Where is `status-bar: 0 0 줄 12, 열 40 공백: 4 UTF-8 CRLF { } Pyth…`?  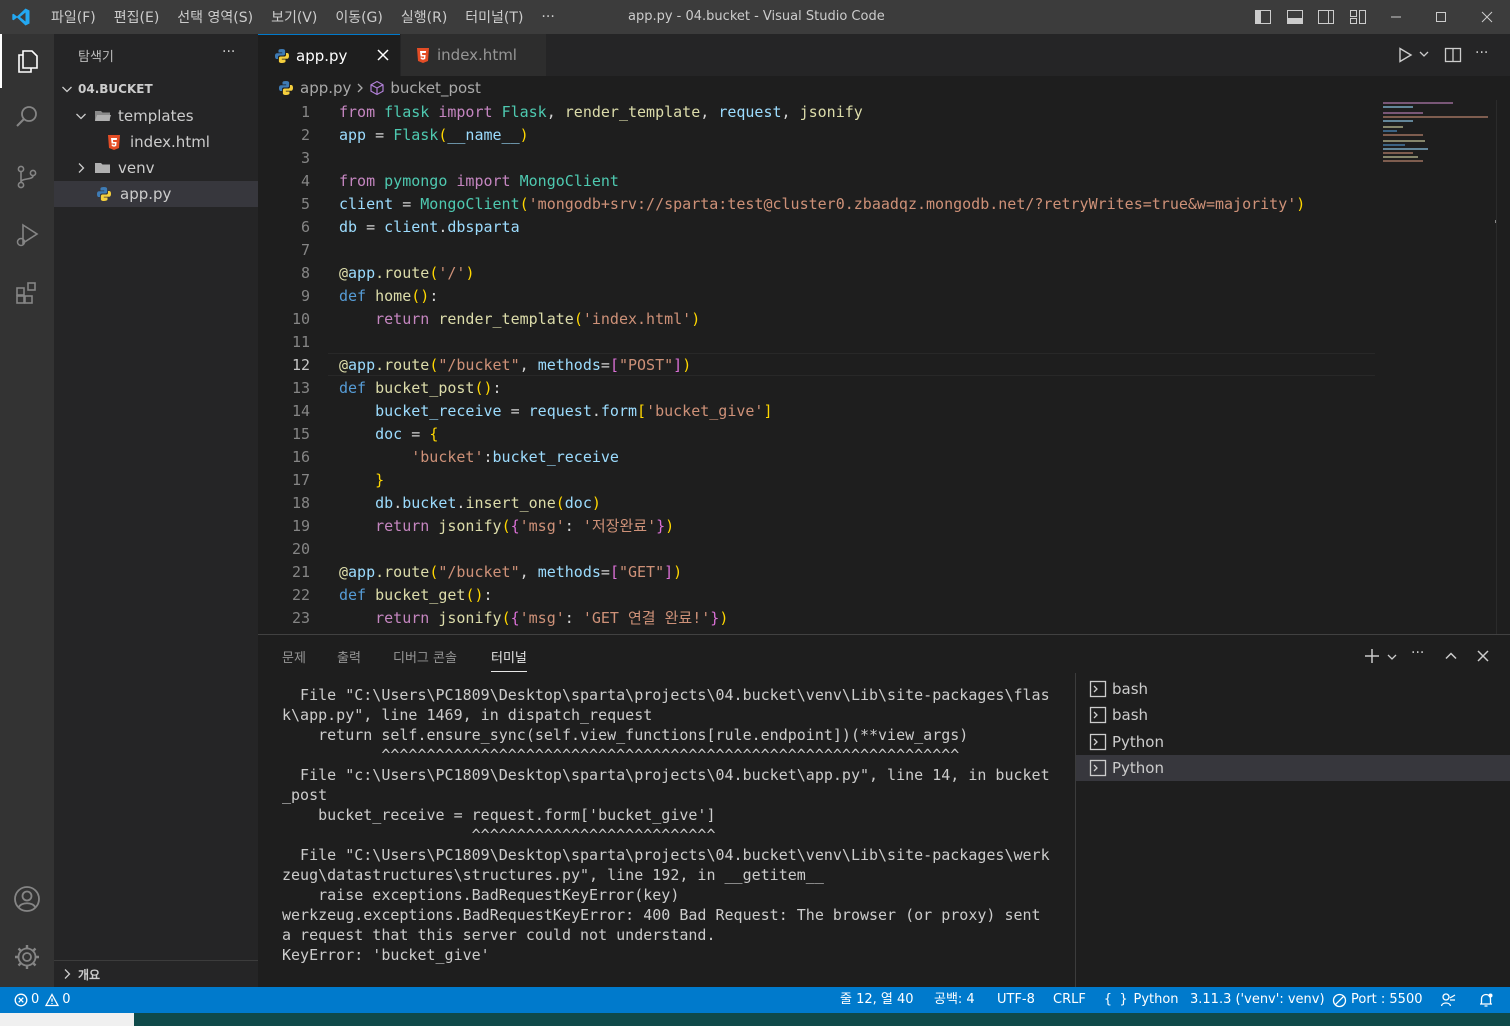
status-bar: 0 0 줄 12, 열 40 공백: 4 UTF-8 CRLF { } Pyth… is located at coordinates (755, 1000).